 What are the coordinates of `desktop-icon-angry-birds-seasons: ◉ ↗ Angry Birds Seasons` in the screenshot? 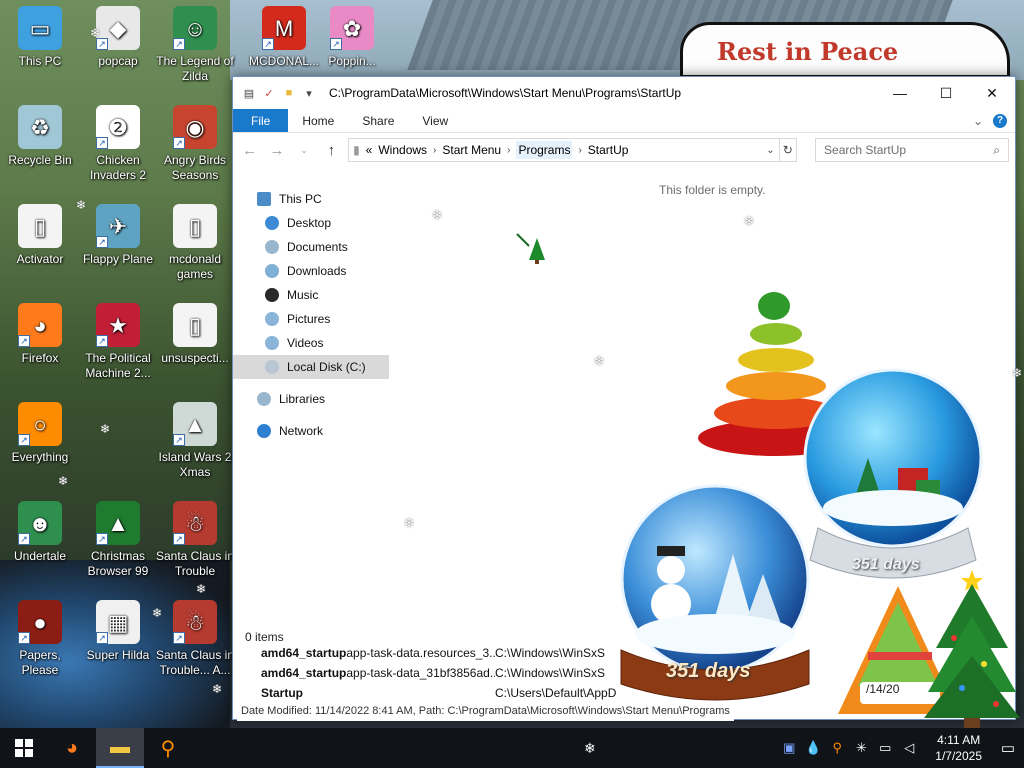 It's located at (195, 144).